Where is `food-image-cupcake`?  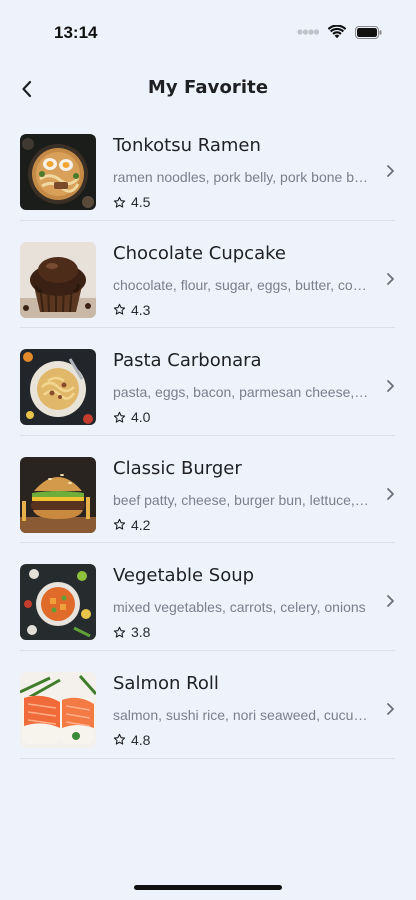
food-image-cupcake is located at coordinates (58, 279).